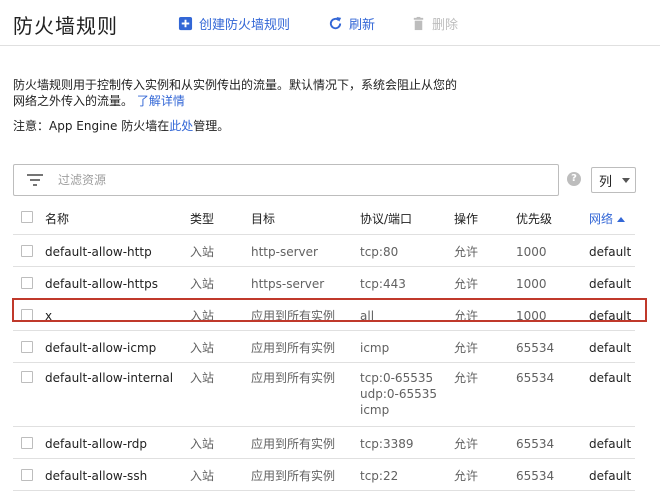  I want to click on cell-name: default-allow-internal, so click(117, 394).